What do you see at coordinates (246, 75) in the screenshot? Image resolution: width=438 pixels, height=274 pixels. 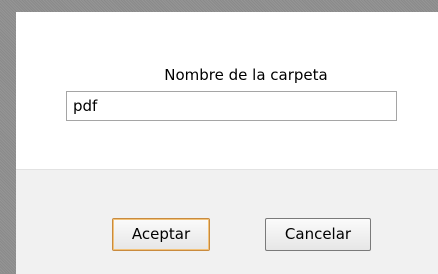 I see `folder-name-label: Nombre de la carpeta` at bounding box center [246, 75].